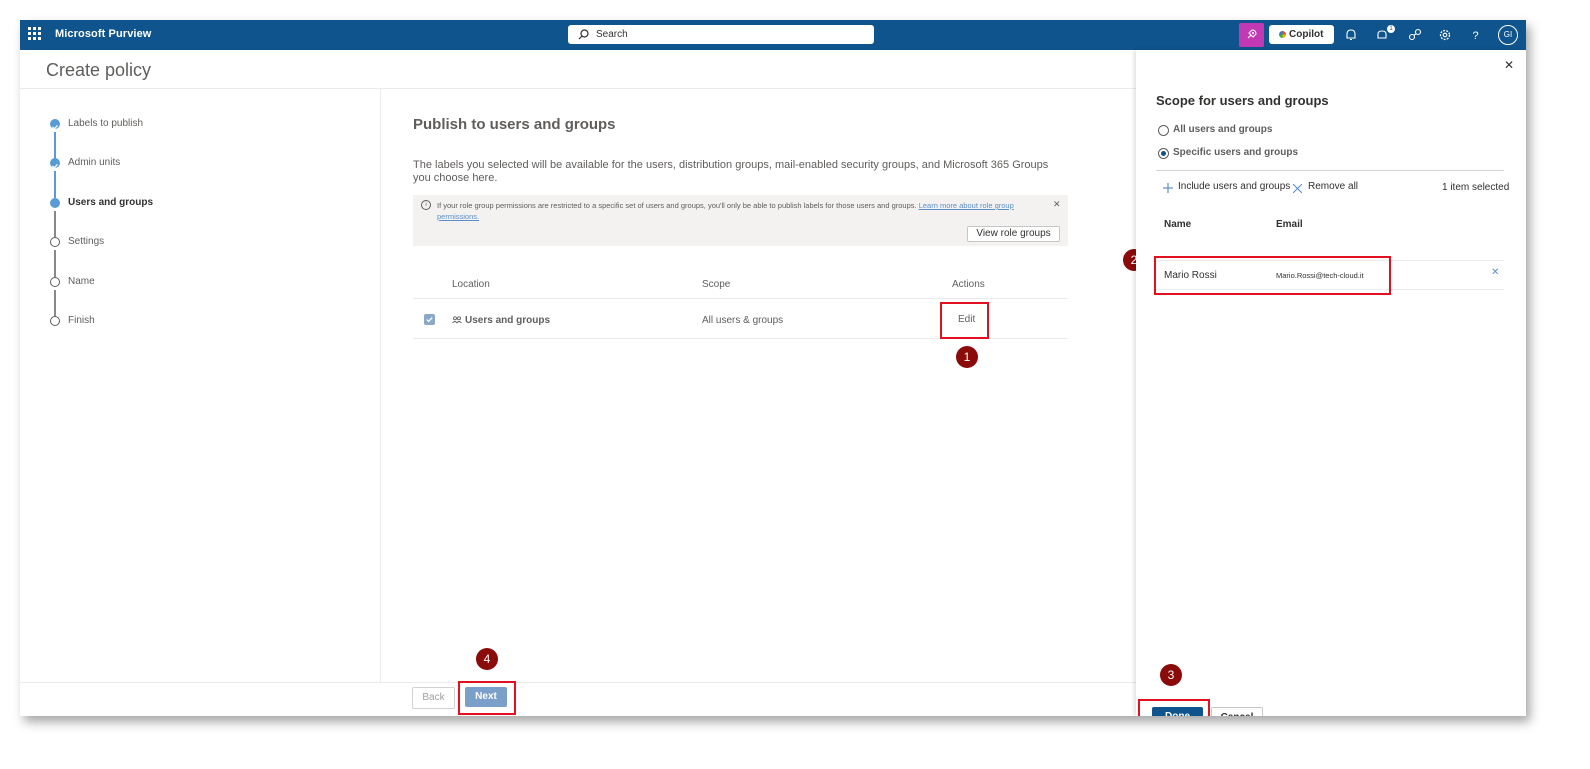 The width and height of the screenshot is (1590, 769). I want to click on panel-title: Scope for users and groups, so click(1242, 100).